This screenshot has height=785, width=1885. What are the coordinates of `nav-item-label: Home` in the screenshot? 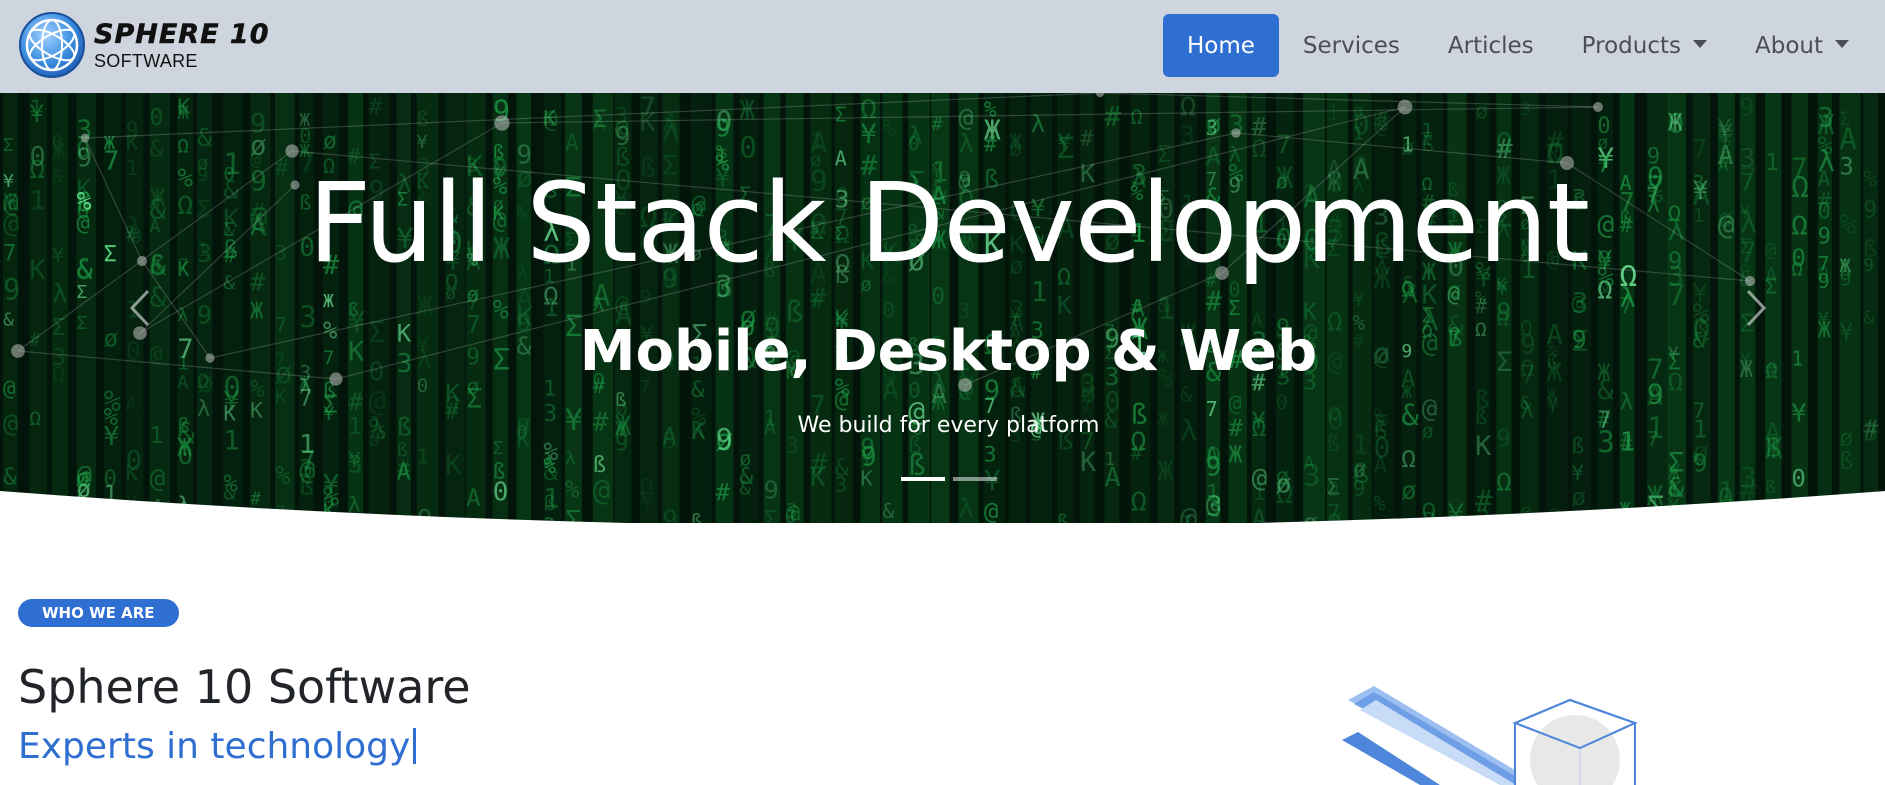 It's located at (1220, 45).